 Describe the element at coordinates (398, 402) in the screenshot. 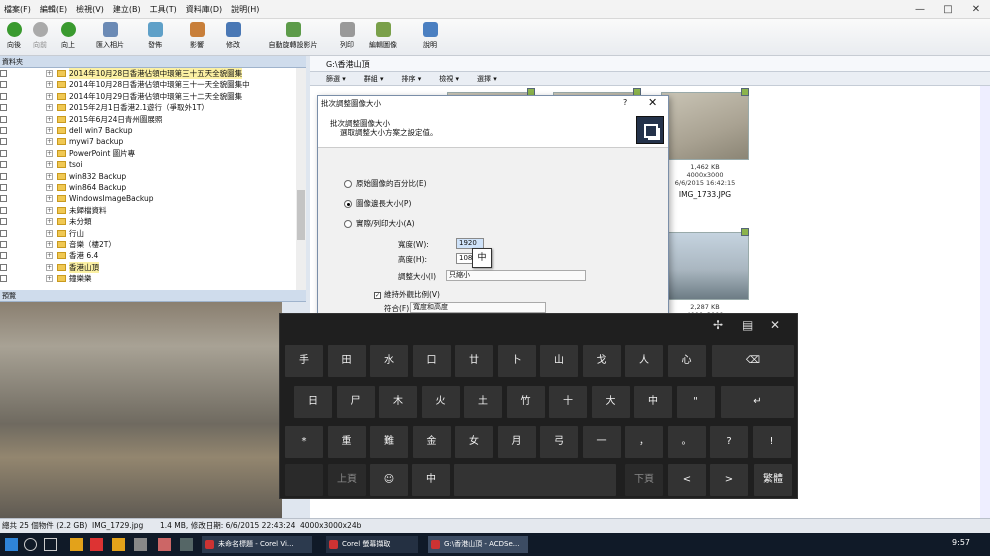

I see `key-2: 木` at that location.